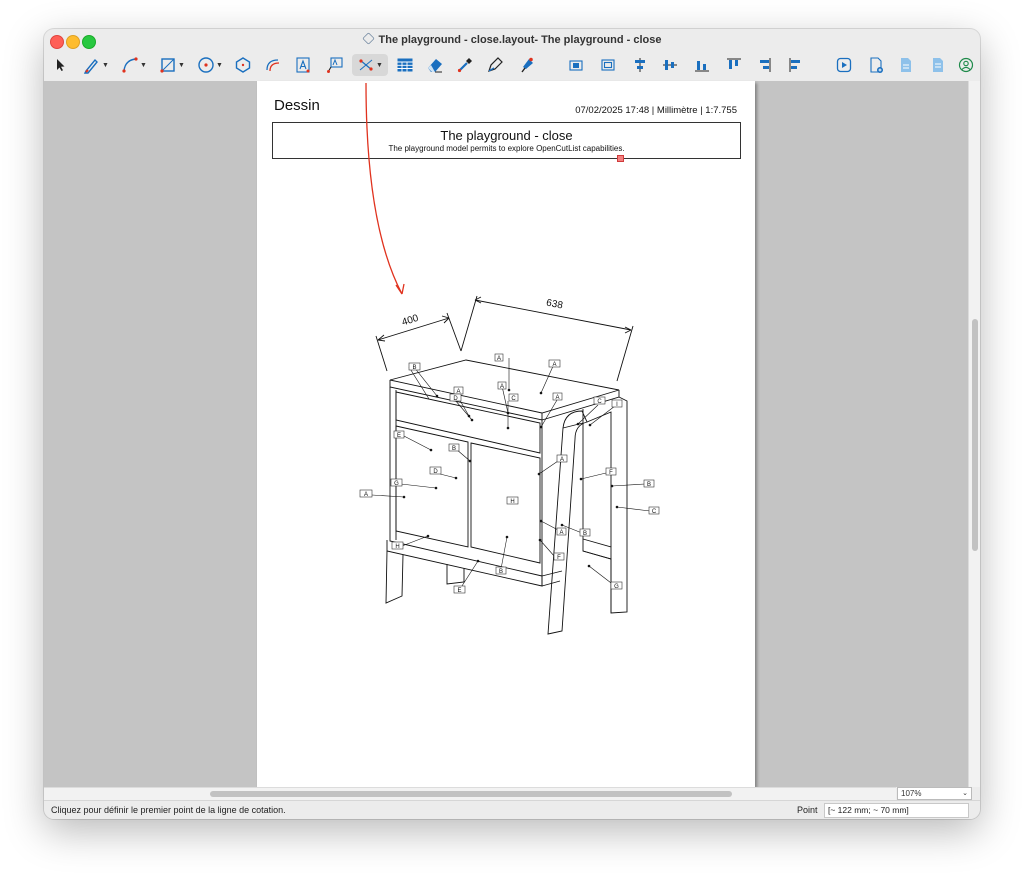  Describe the element at coordinates (90, 66) in the screenshot. I see `freehand-tool-icon` at that location.